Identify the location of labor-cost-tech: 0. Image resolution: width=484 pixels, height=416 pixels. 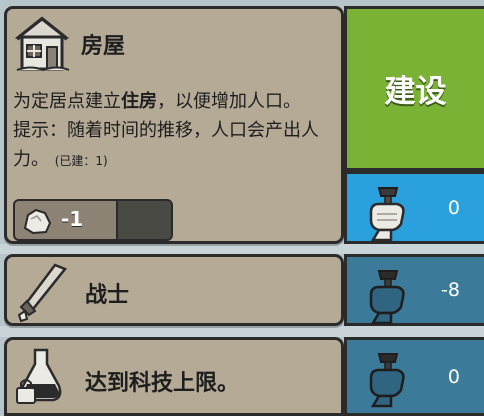
(414, 376).